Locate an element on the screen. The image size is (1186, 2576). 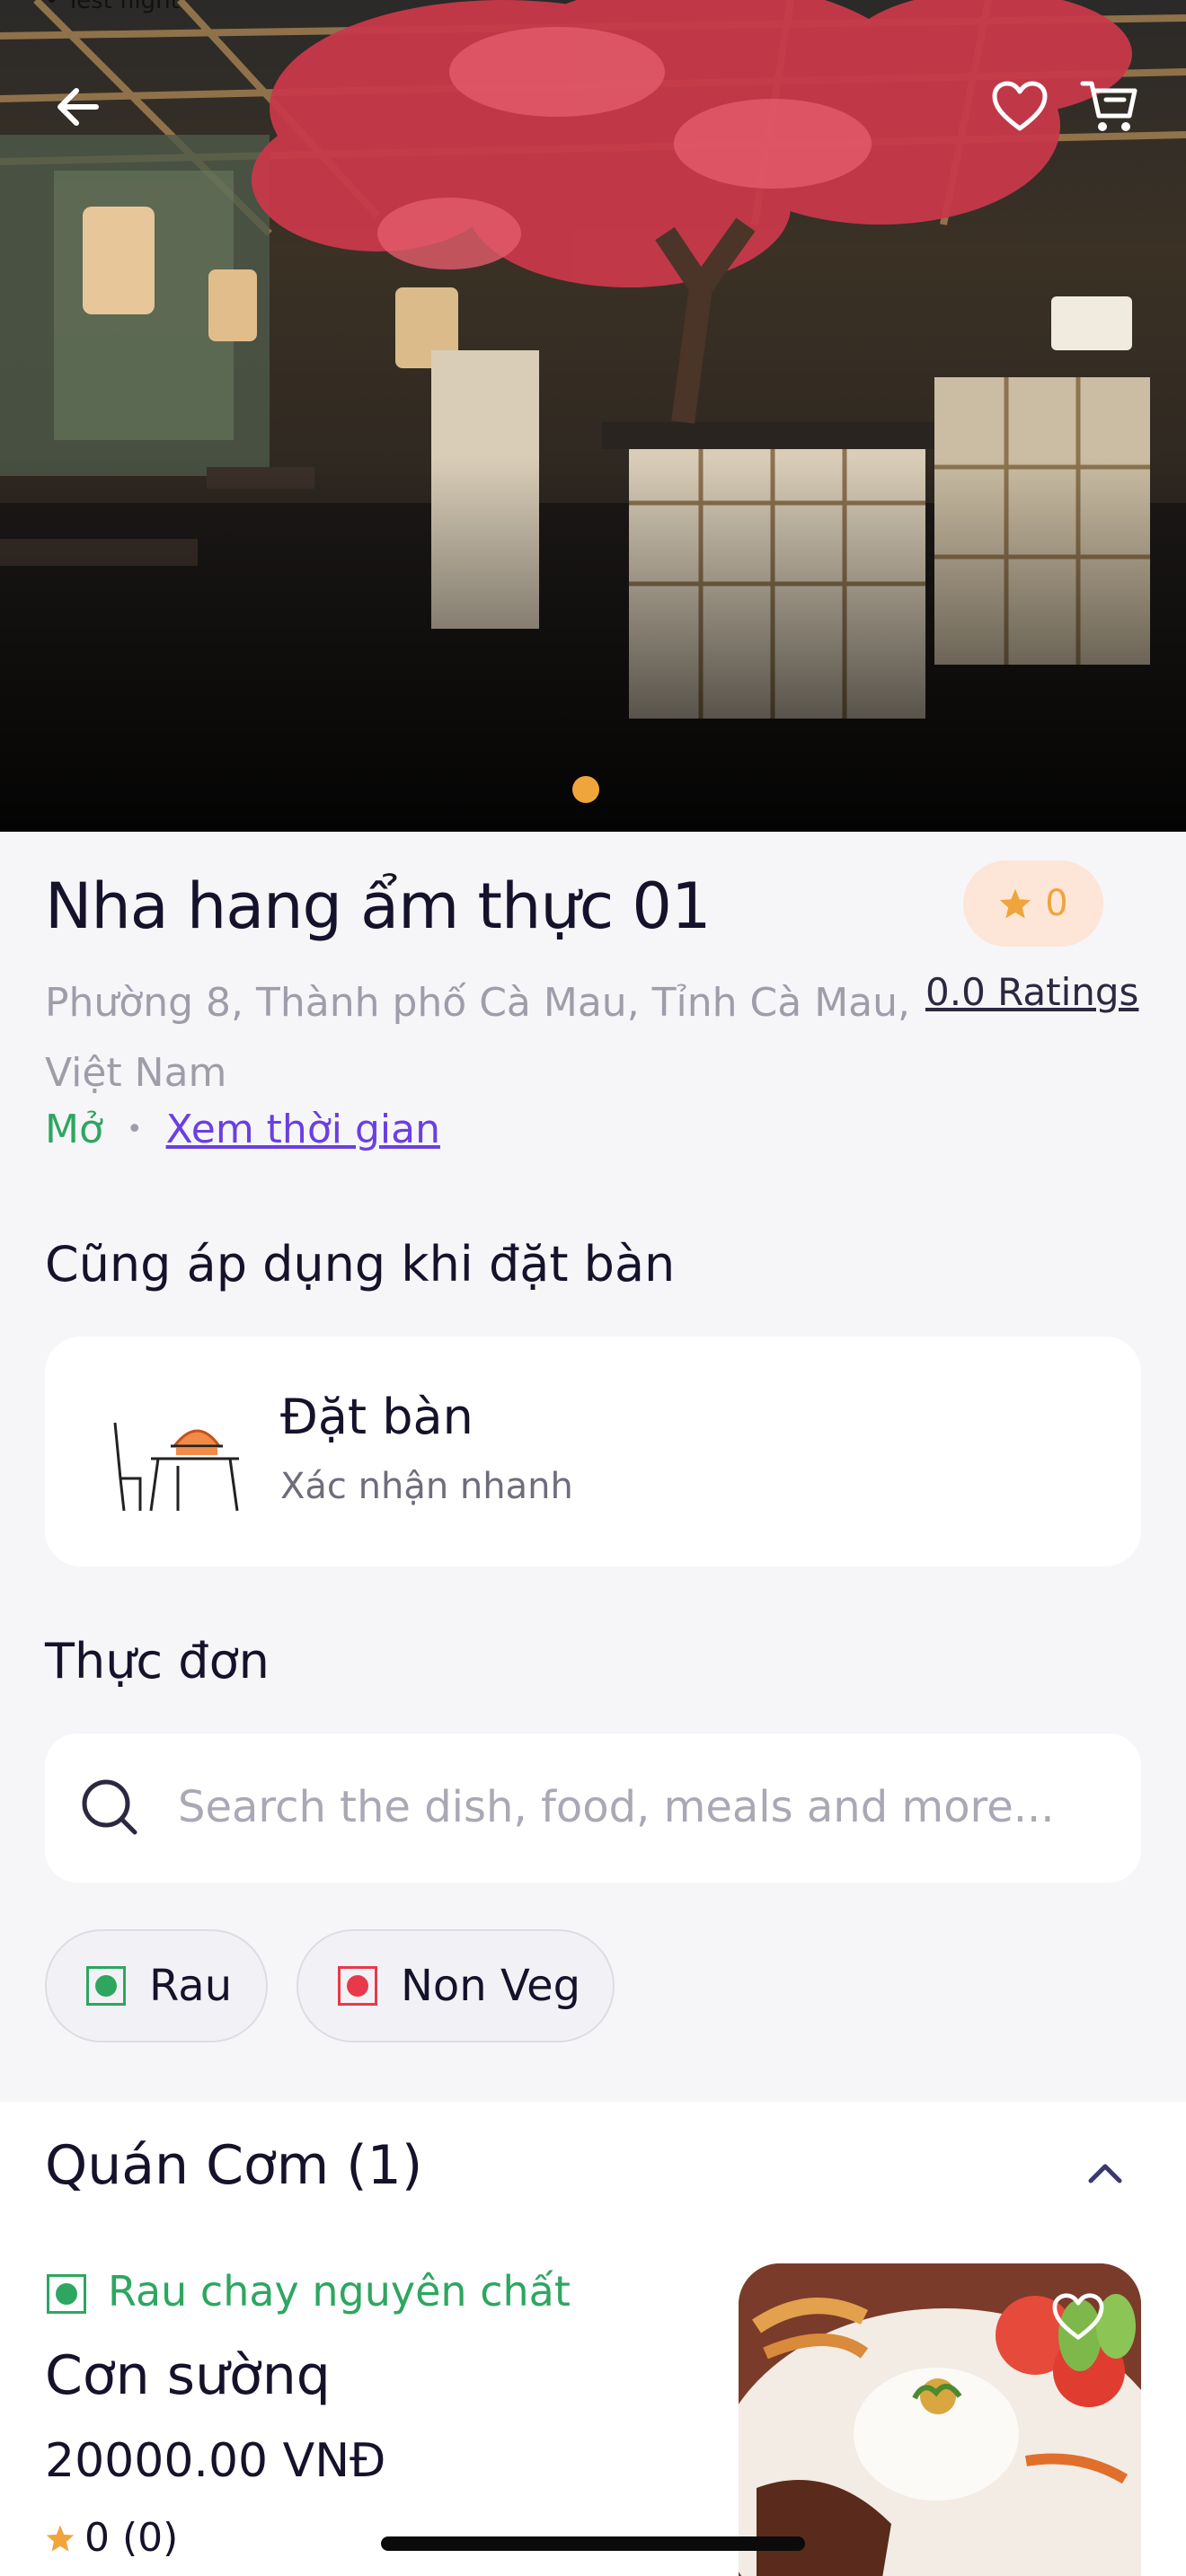
dish-name: Cơn sườnq is located at coordinates (188, 2375).